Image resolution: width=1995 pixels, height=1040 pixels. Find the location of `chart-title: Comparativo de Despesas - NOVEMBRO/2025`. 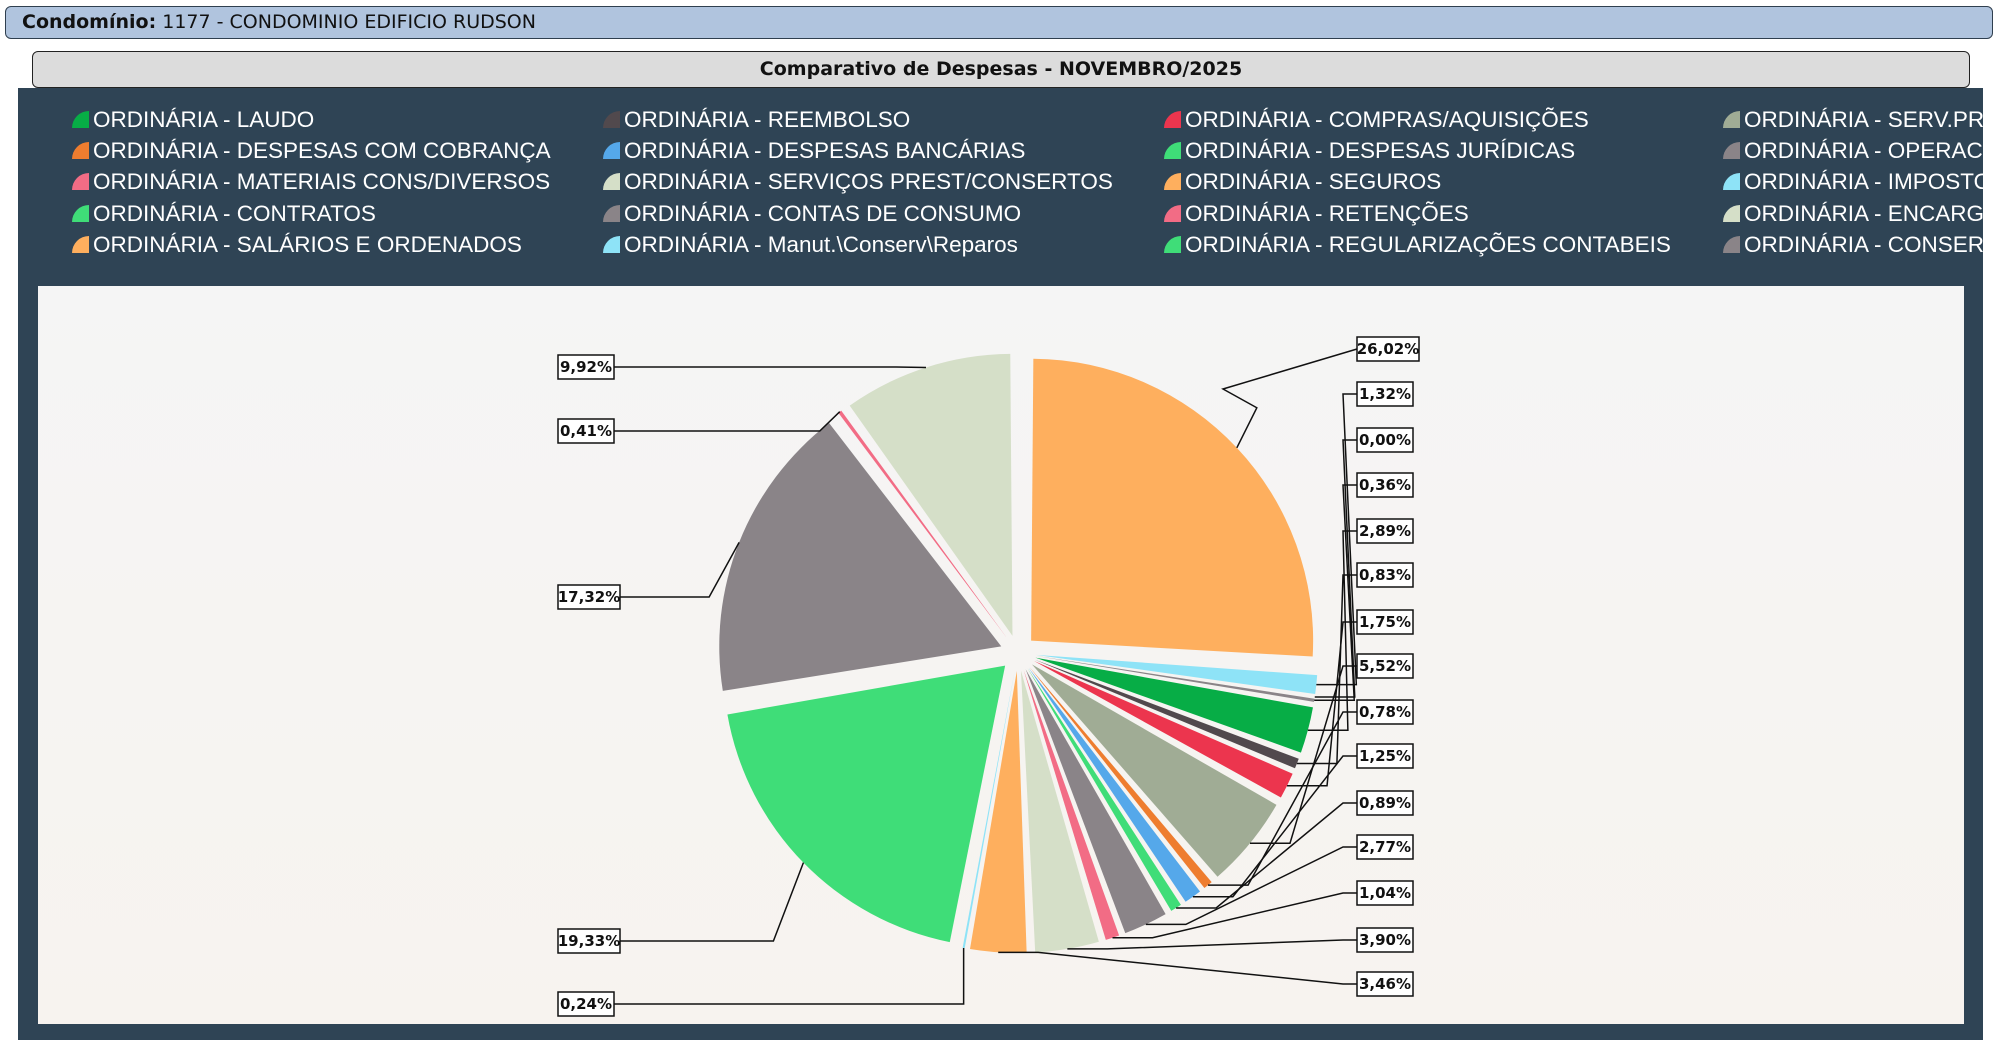

chart-title: Comparativo de Despesas - NOVEMBRO/2025 is located at coordinates (1001, 69).